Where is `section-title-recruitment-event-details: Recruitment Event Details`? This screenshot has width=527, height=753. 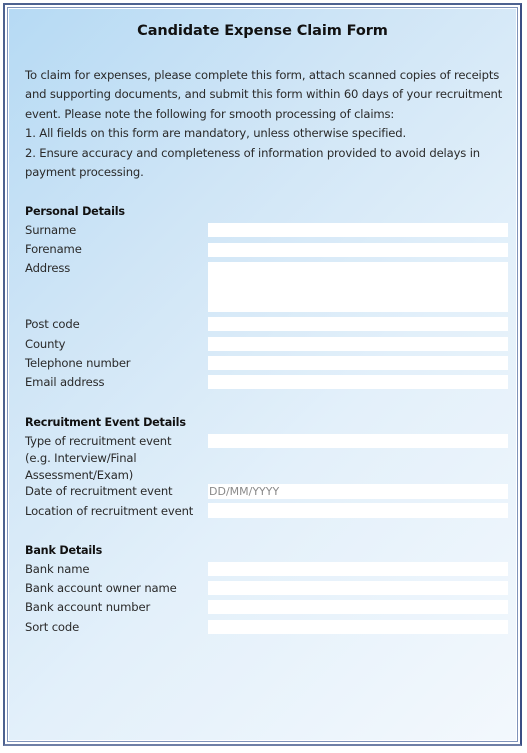 section-title-recruitment-event-details: Recruitment Event Details is located at coordinates (105, 422).